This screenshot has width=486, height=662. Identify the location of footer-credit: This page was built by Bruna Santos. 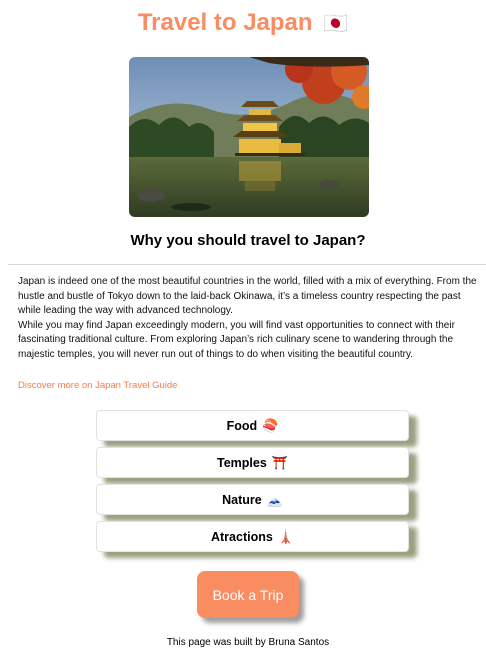
(248, 642).